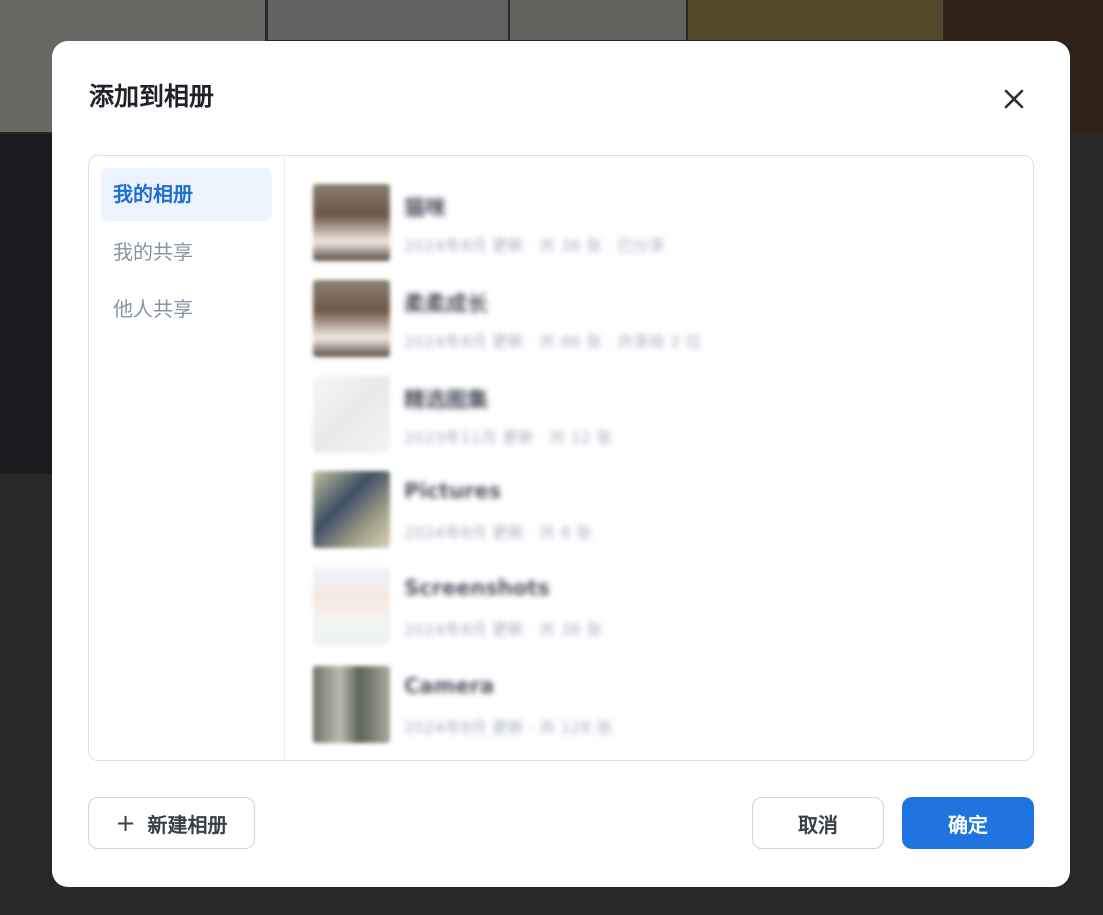 Image resolution: width=1103 pixels, height=915 pixels. I want to click on album-item: 精选图集 2023年11月 更新 · 共 12 张, so click(633, 415).